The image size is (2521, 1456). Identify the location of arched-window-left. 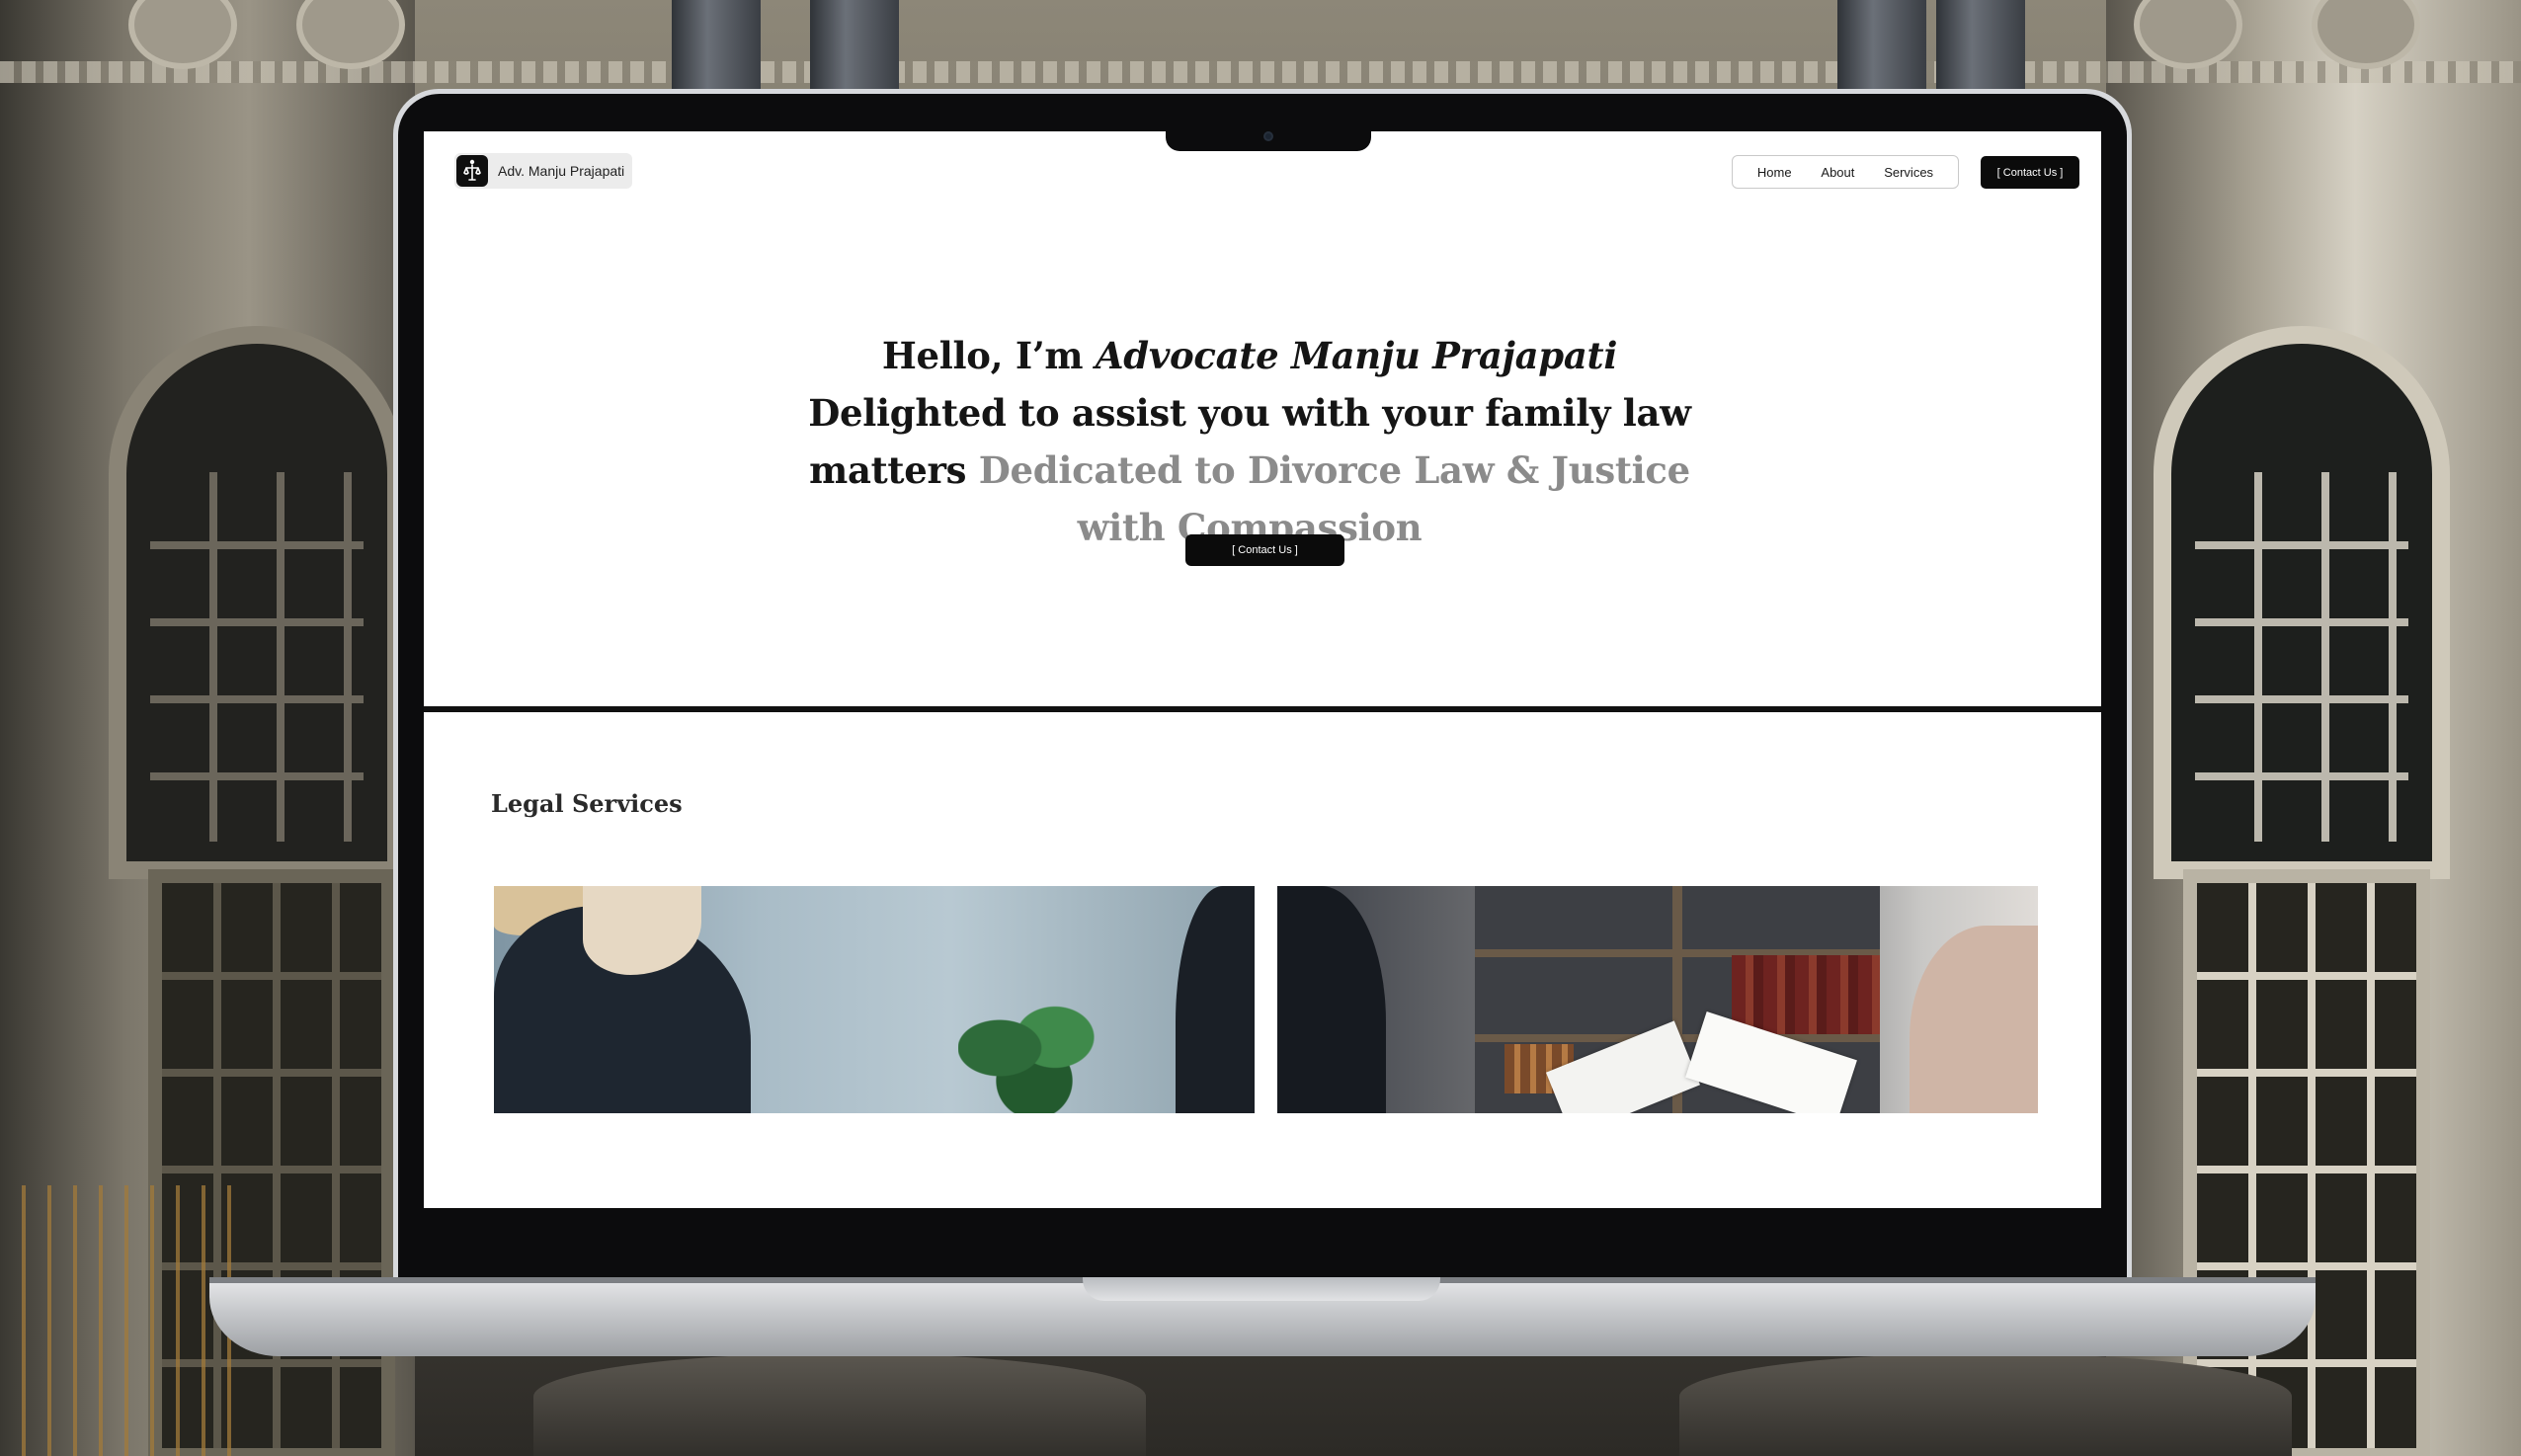
(257, 602).